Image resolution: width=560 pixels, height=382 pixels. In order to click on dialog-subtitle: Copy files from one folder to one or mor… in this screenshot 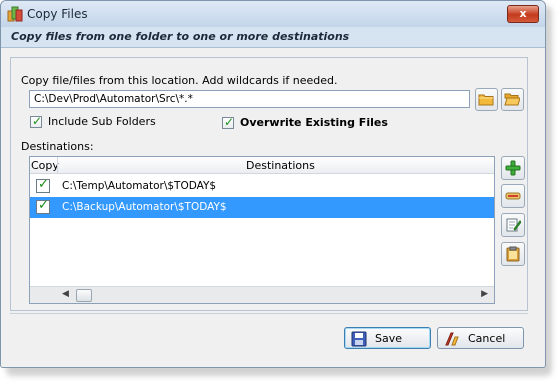, I will do `click(180, 36)`.